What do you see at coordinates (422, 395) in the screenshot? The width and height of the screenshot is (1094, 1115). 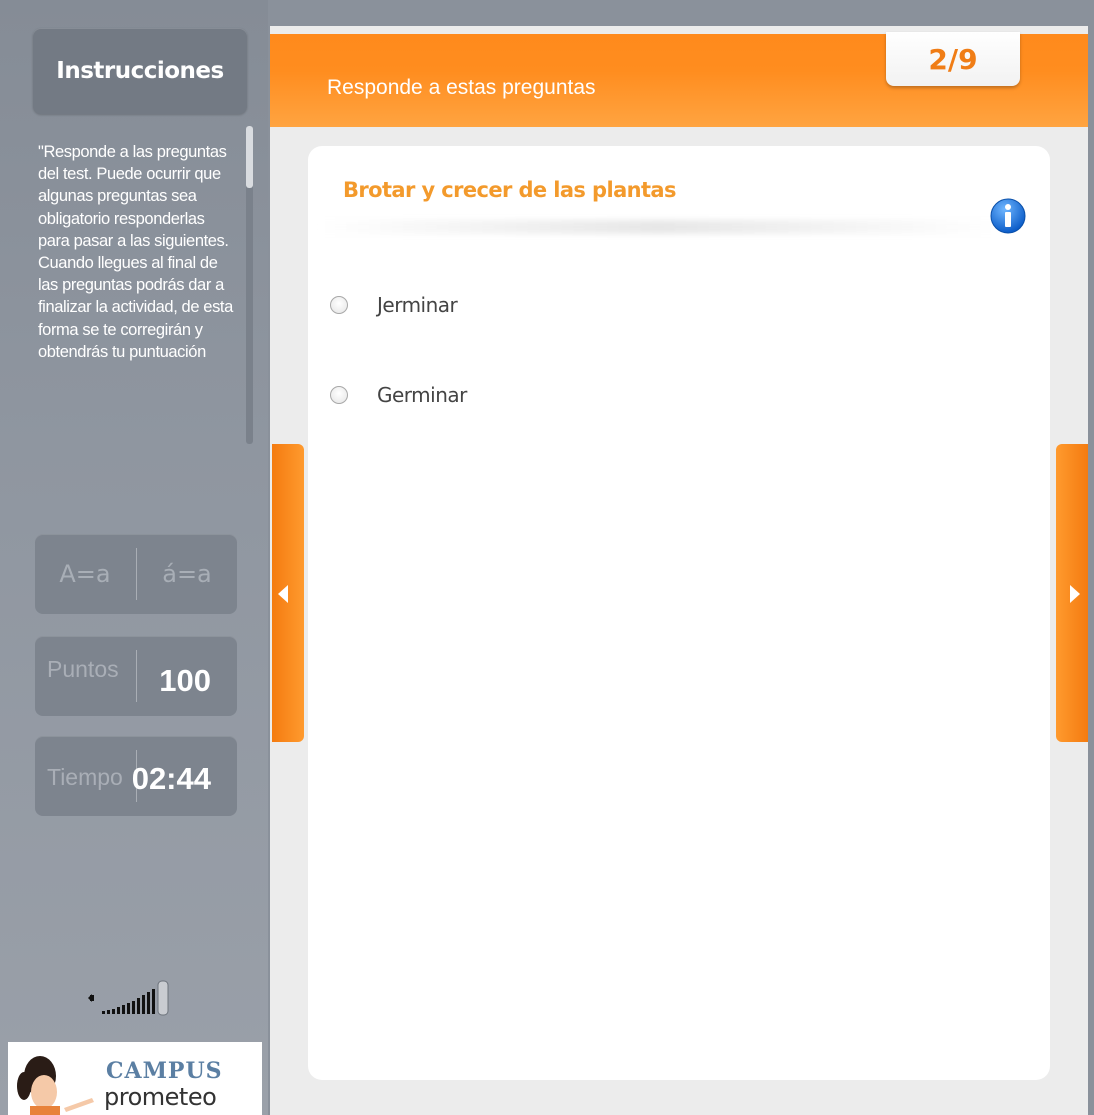 I see `option-label: Germinar` at bounding box center [422, 395].